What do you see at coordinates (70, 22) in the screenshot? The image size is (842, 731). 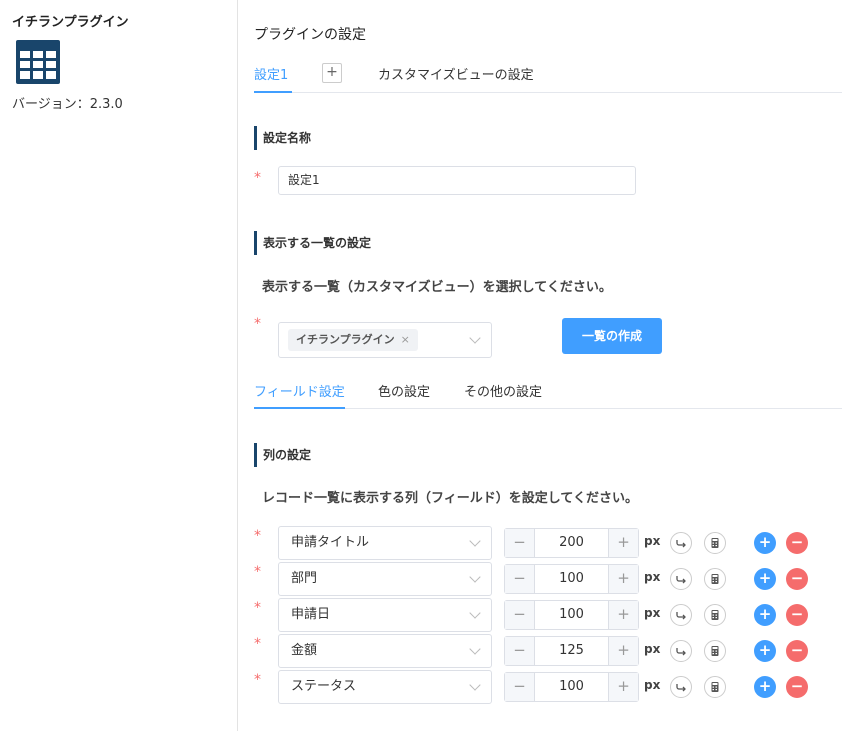 I see `plugin-name: イチランプラグイン` at bounding box center [70, 22].